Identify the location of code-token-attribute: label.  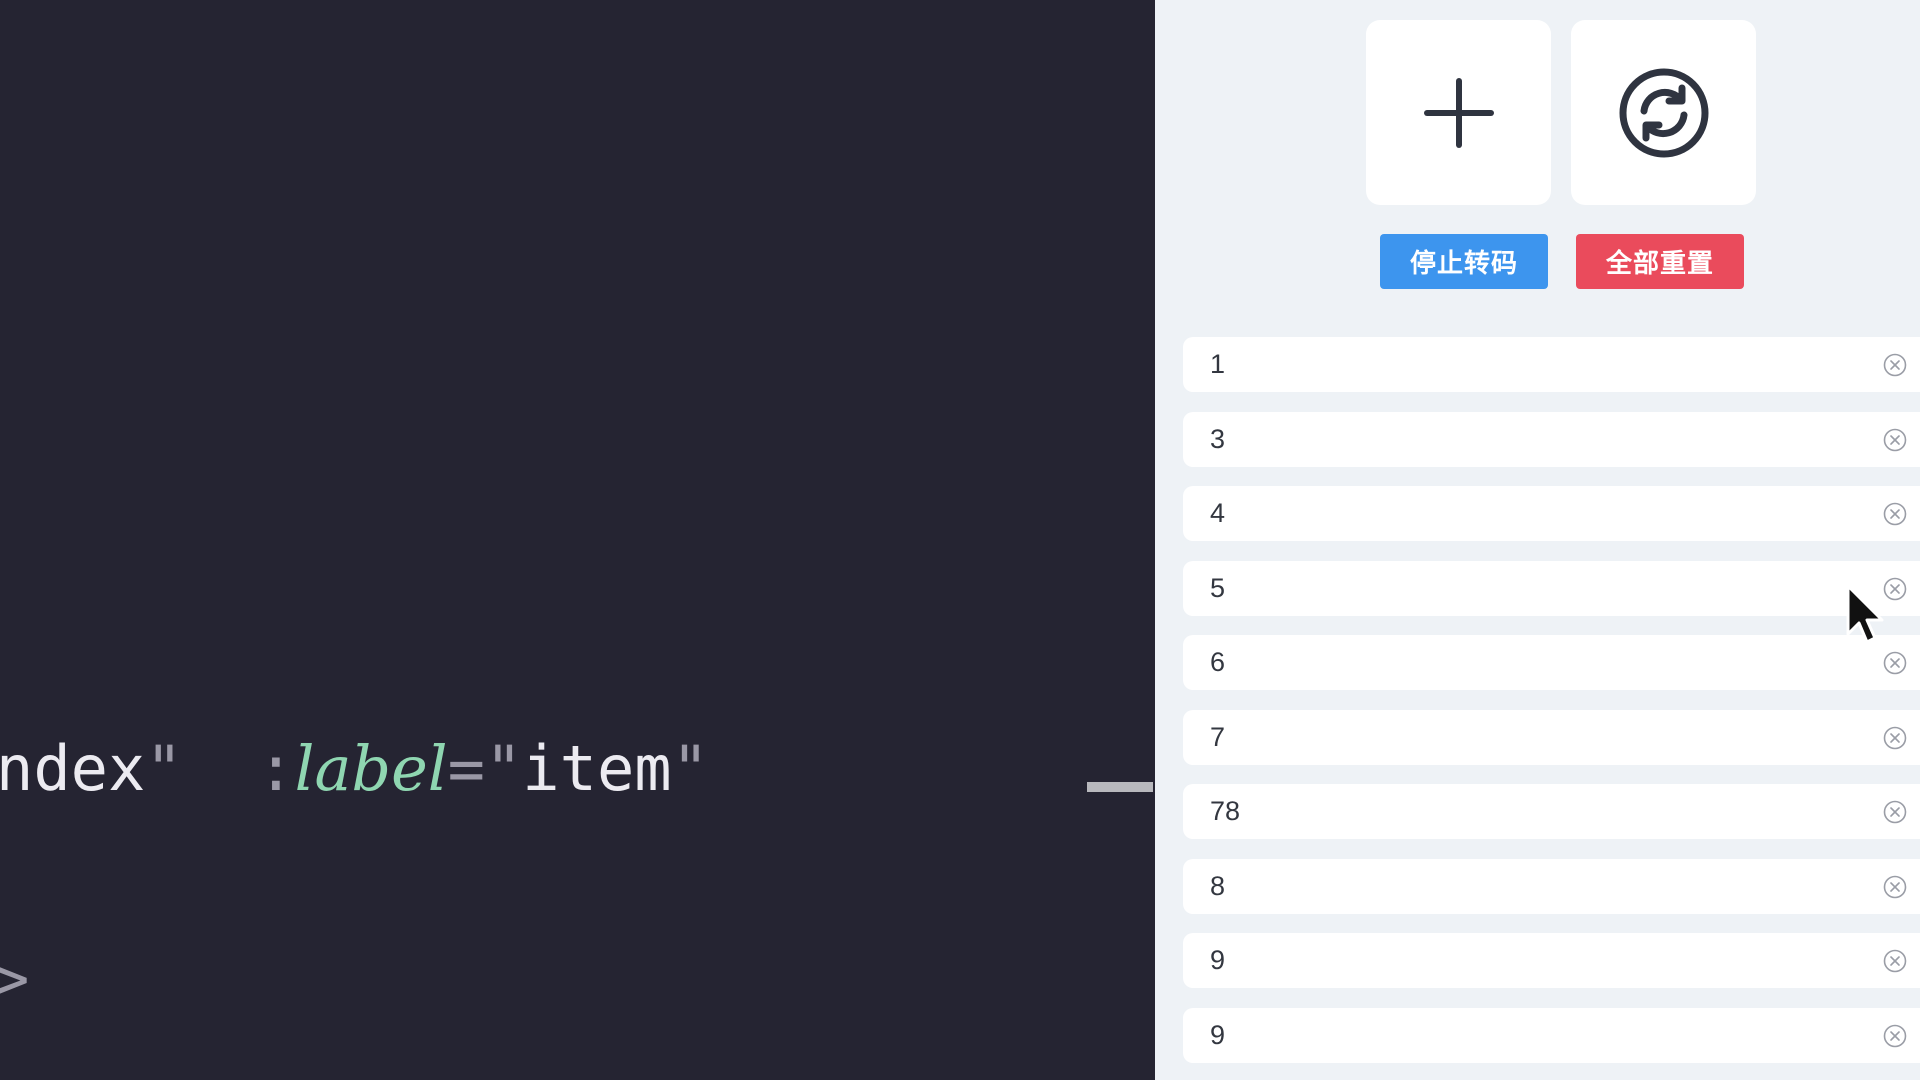
(371, 768).